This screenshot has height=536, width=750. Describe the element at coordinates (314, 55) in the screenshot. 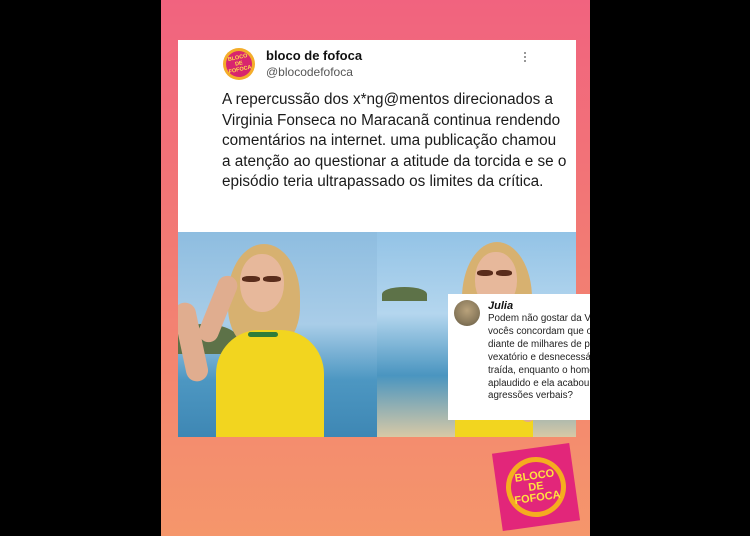

I see `display-name: bloco de fofoca` at that location.